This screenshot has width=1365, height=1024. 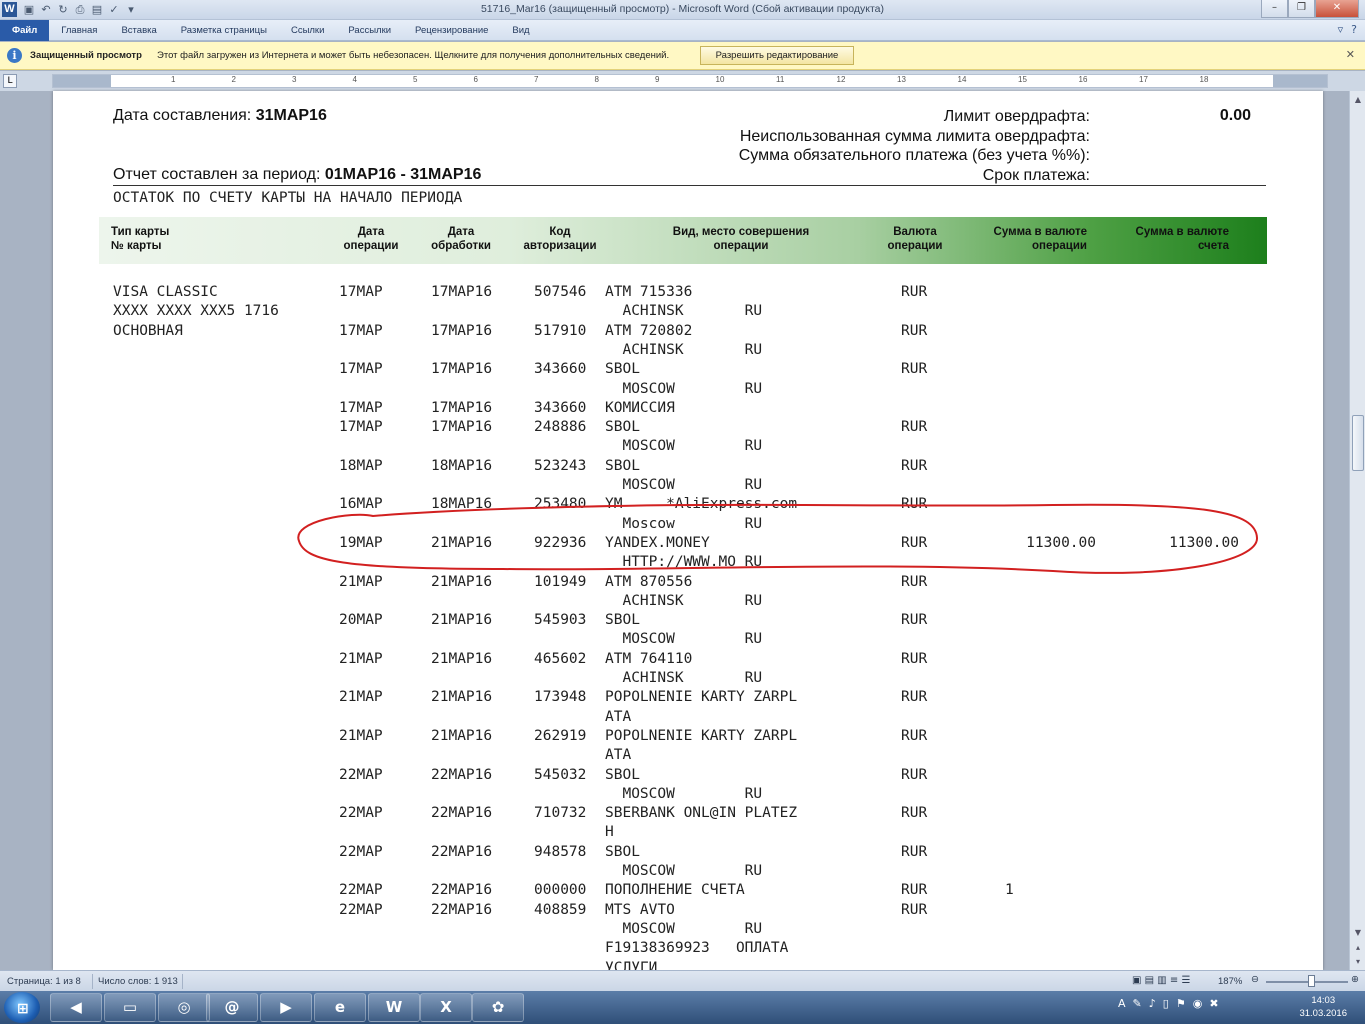 What do you see at coordinates (1354, 29) in the screenshot?
I see `help-icon: ?` at bounding box center [1354, 29].